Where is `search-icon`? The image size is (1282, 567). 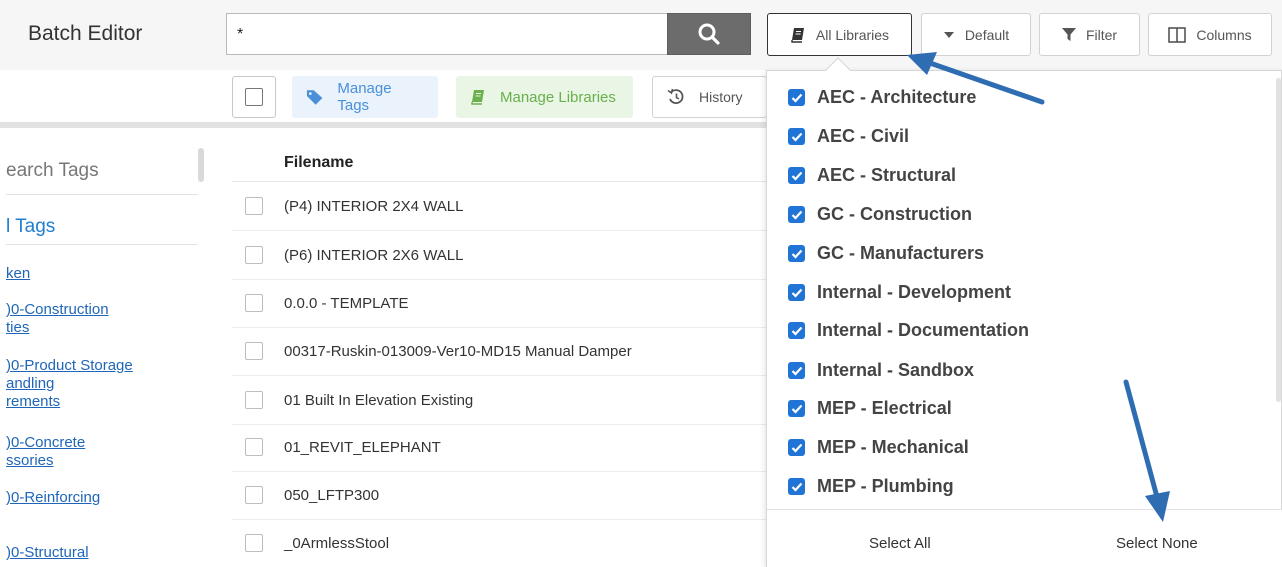
search-icon is located at coordinates (709, 34).